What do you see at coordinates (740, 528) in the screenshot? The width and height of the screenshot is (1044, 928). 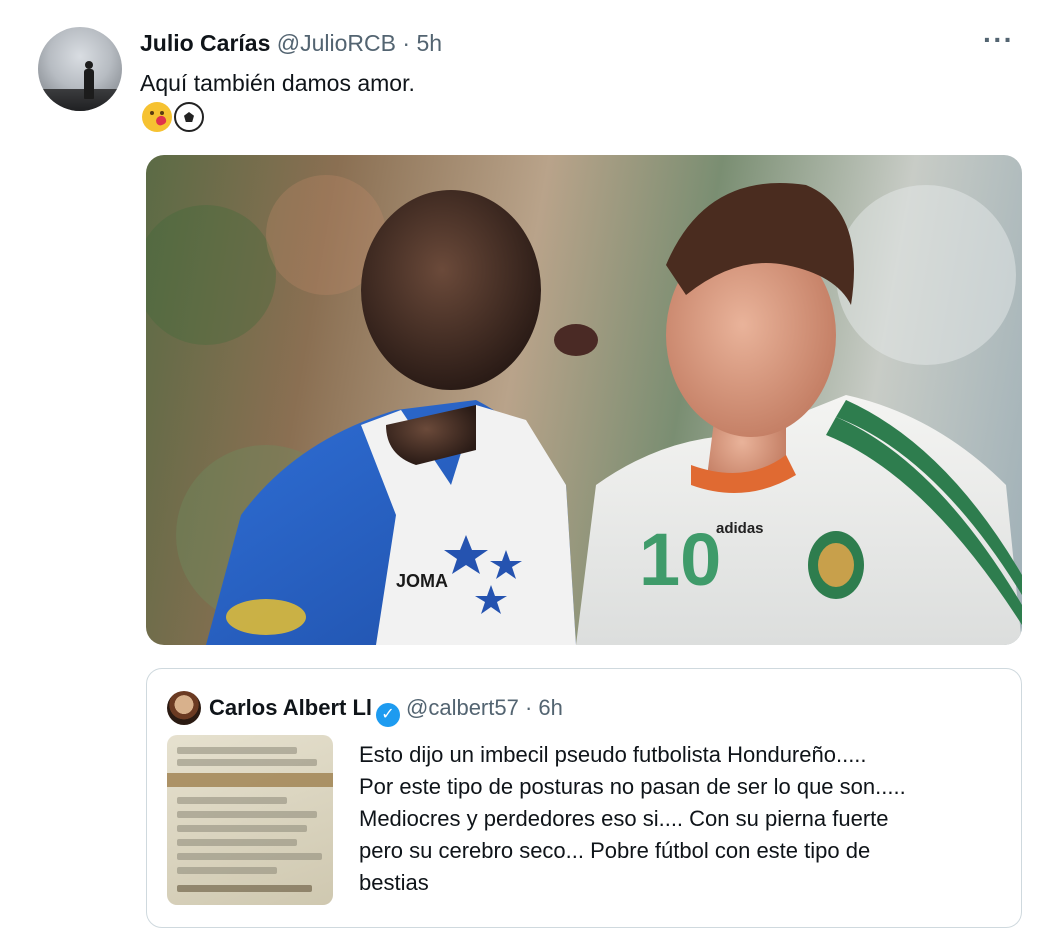 I see `right-brand: adidas` at bounding box center [740, 528].